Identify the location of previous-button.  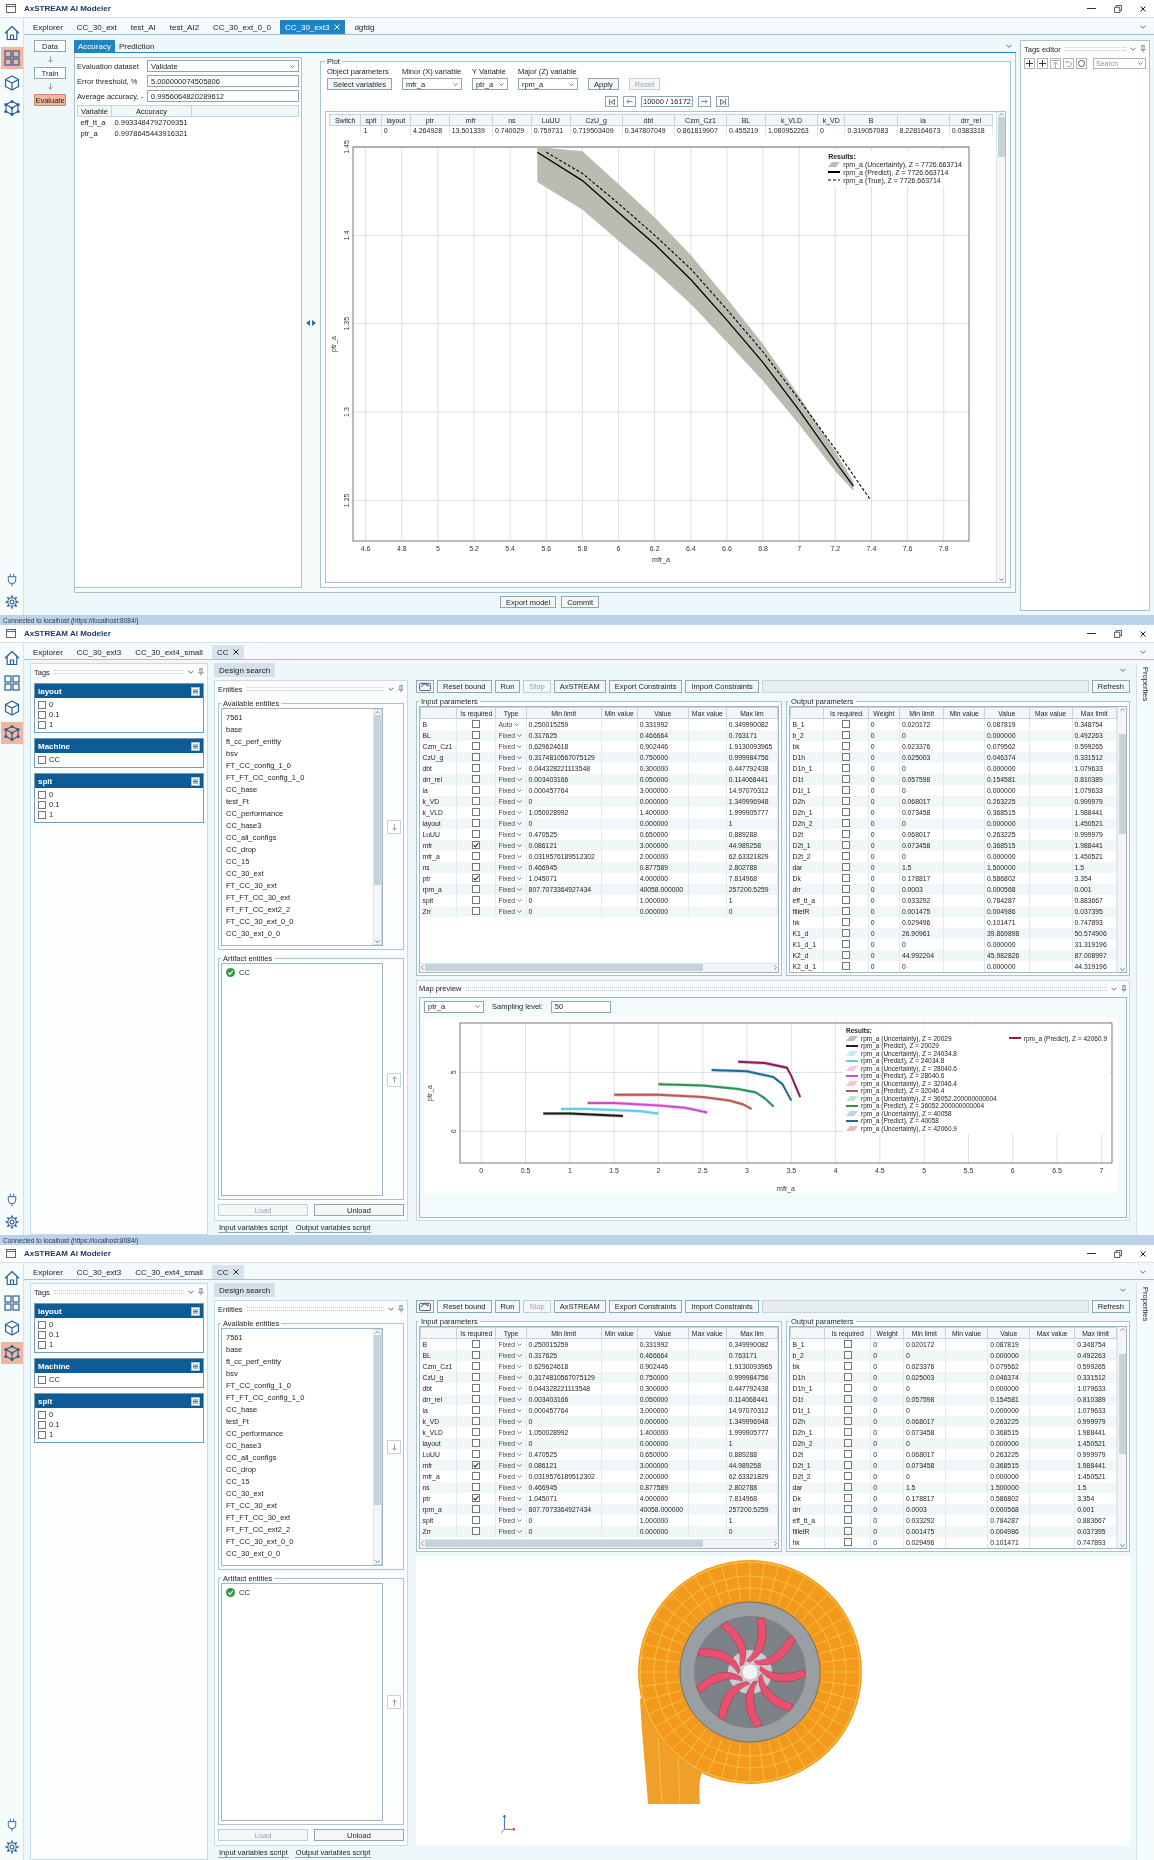
(629, 101).